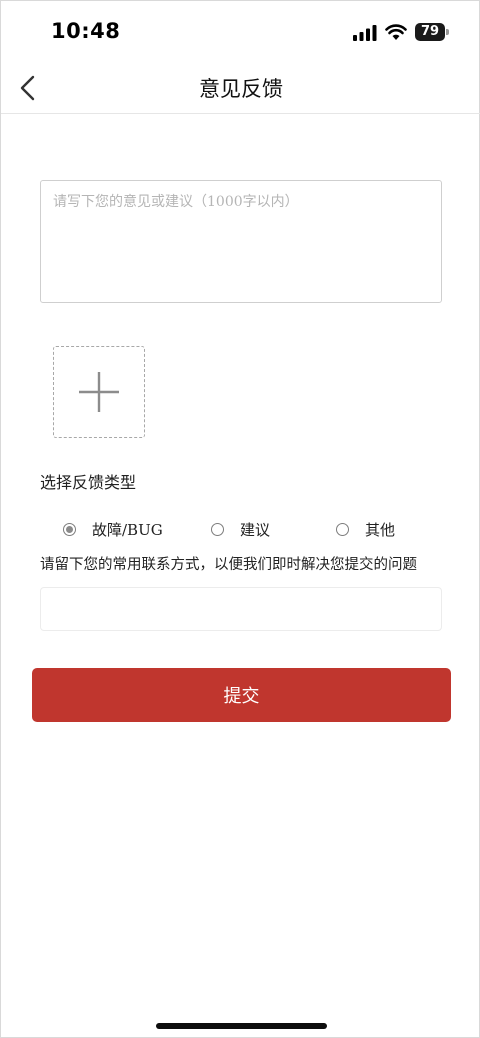 This screenshot has width=480, height=1038. I want to click on page-title: 意见反馈, so click(241, 89).